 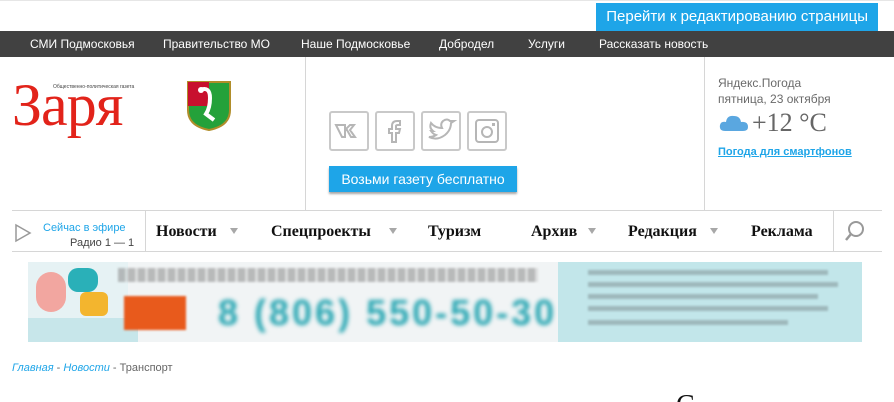 I want to click on top-nav-item-services: Услуги, so click(x=546, y=44).